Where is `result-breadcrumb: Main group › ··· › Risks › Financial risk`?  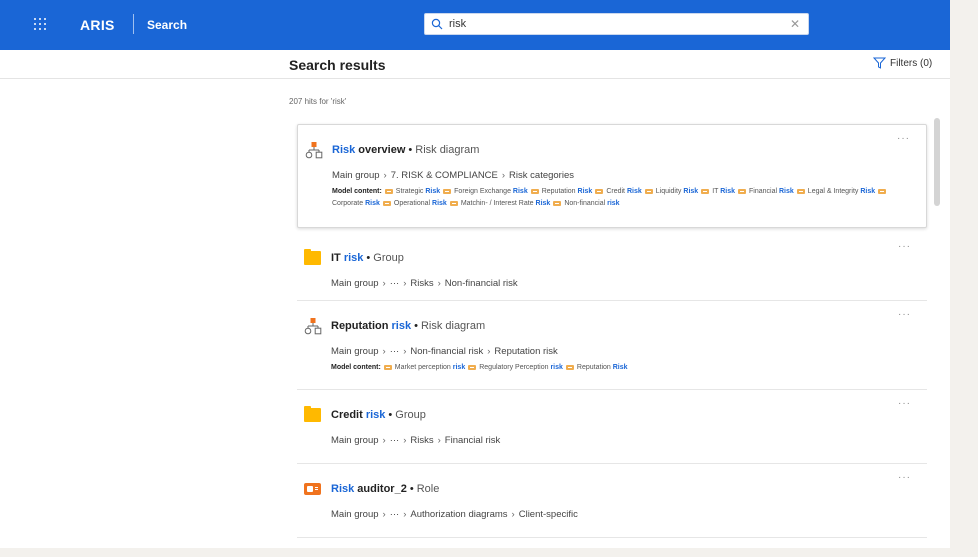 result-breadcrumb: Main group › ··· › Risks › Financial risk is located at coordinates (415, 440).